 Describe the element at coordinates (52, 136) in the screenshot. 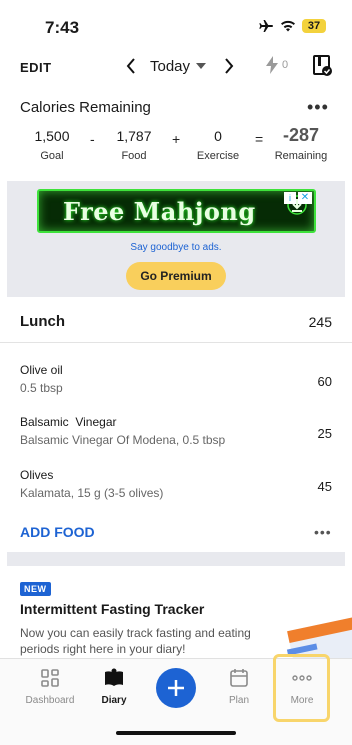

I see `goal-value: 1,500` at that location.